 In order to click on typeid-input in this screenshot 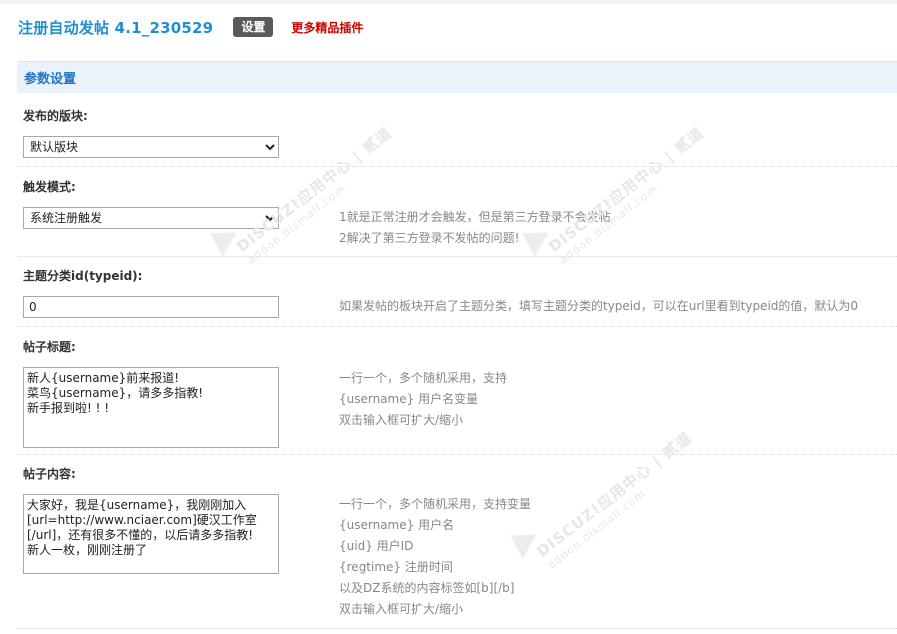, I will do `click(151, 307)`.